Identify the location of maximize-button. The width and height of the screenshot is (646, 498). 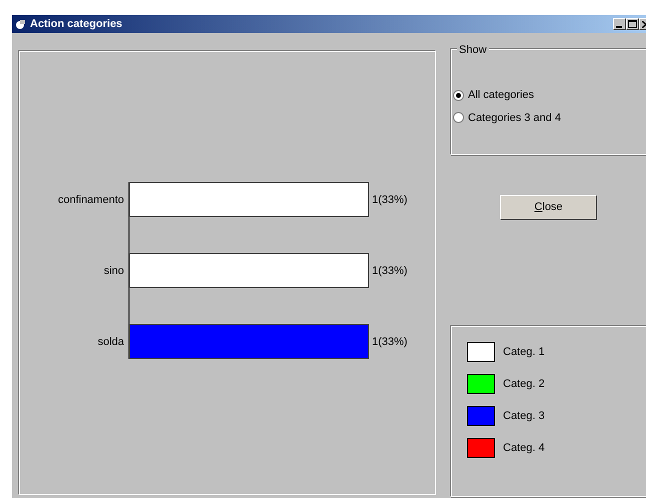
(632, 24).